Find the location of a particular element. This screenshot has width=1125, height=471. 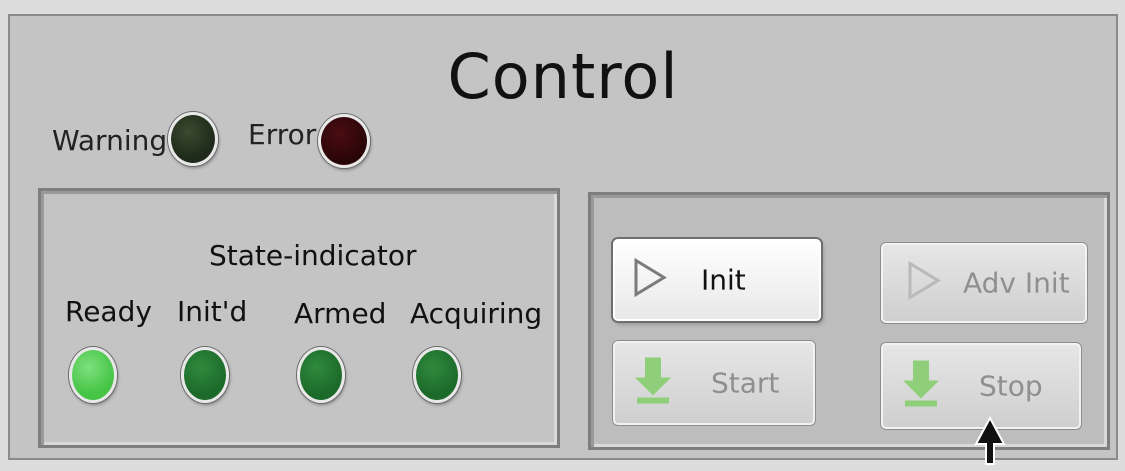

init-button: Init is located at coordinates (717, 280).